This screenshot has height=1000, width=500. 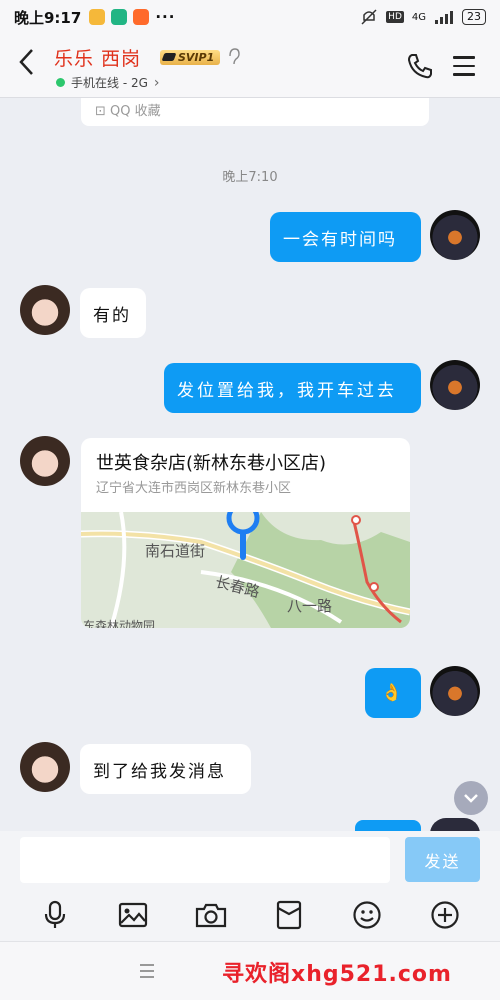 What do you see at coordinates (250, 915) in the screenshot?
I see `chat-toolbar` at bounding box center [250, 915].